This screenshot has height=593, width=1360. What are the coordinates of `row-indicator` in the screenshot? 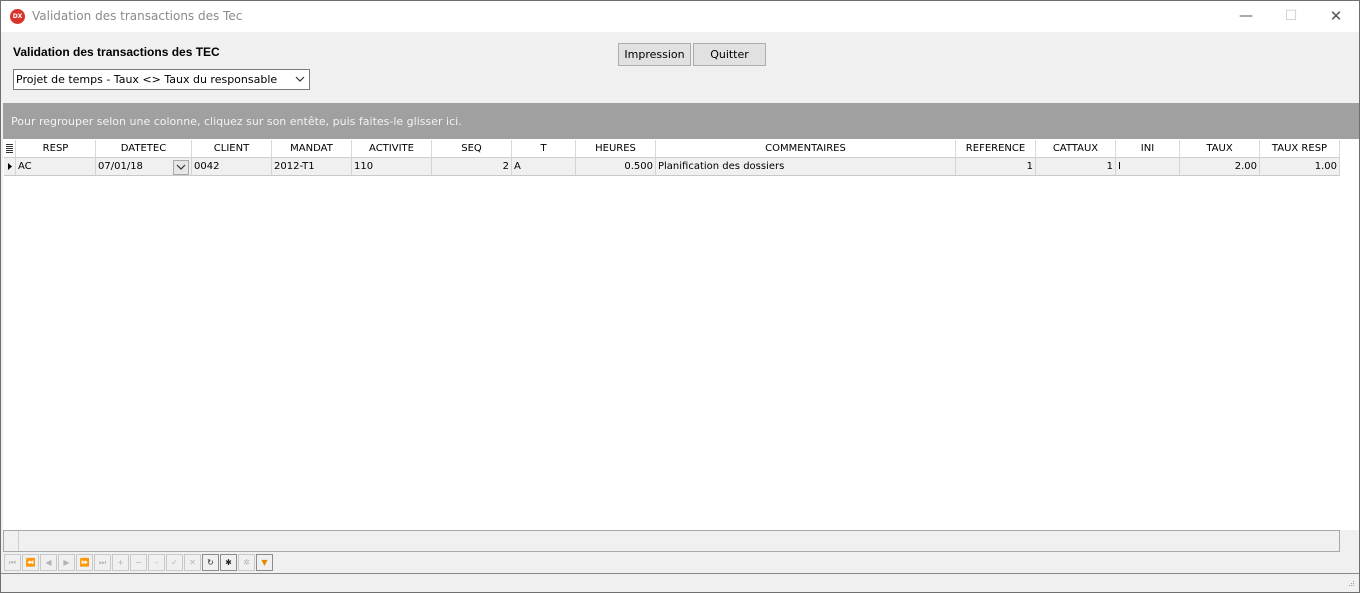 It's located at (10, 167).